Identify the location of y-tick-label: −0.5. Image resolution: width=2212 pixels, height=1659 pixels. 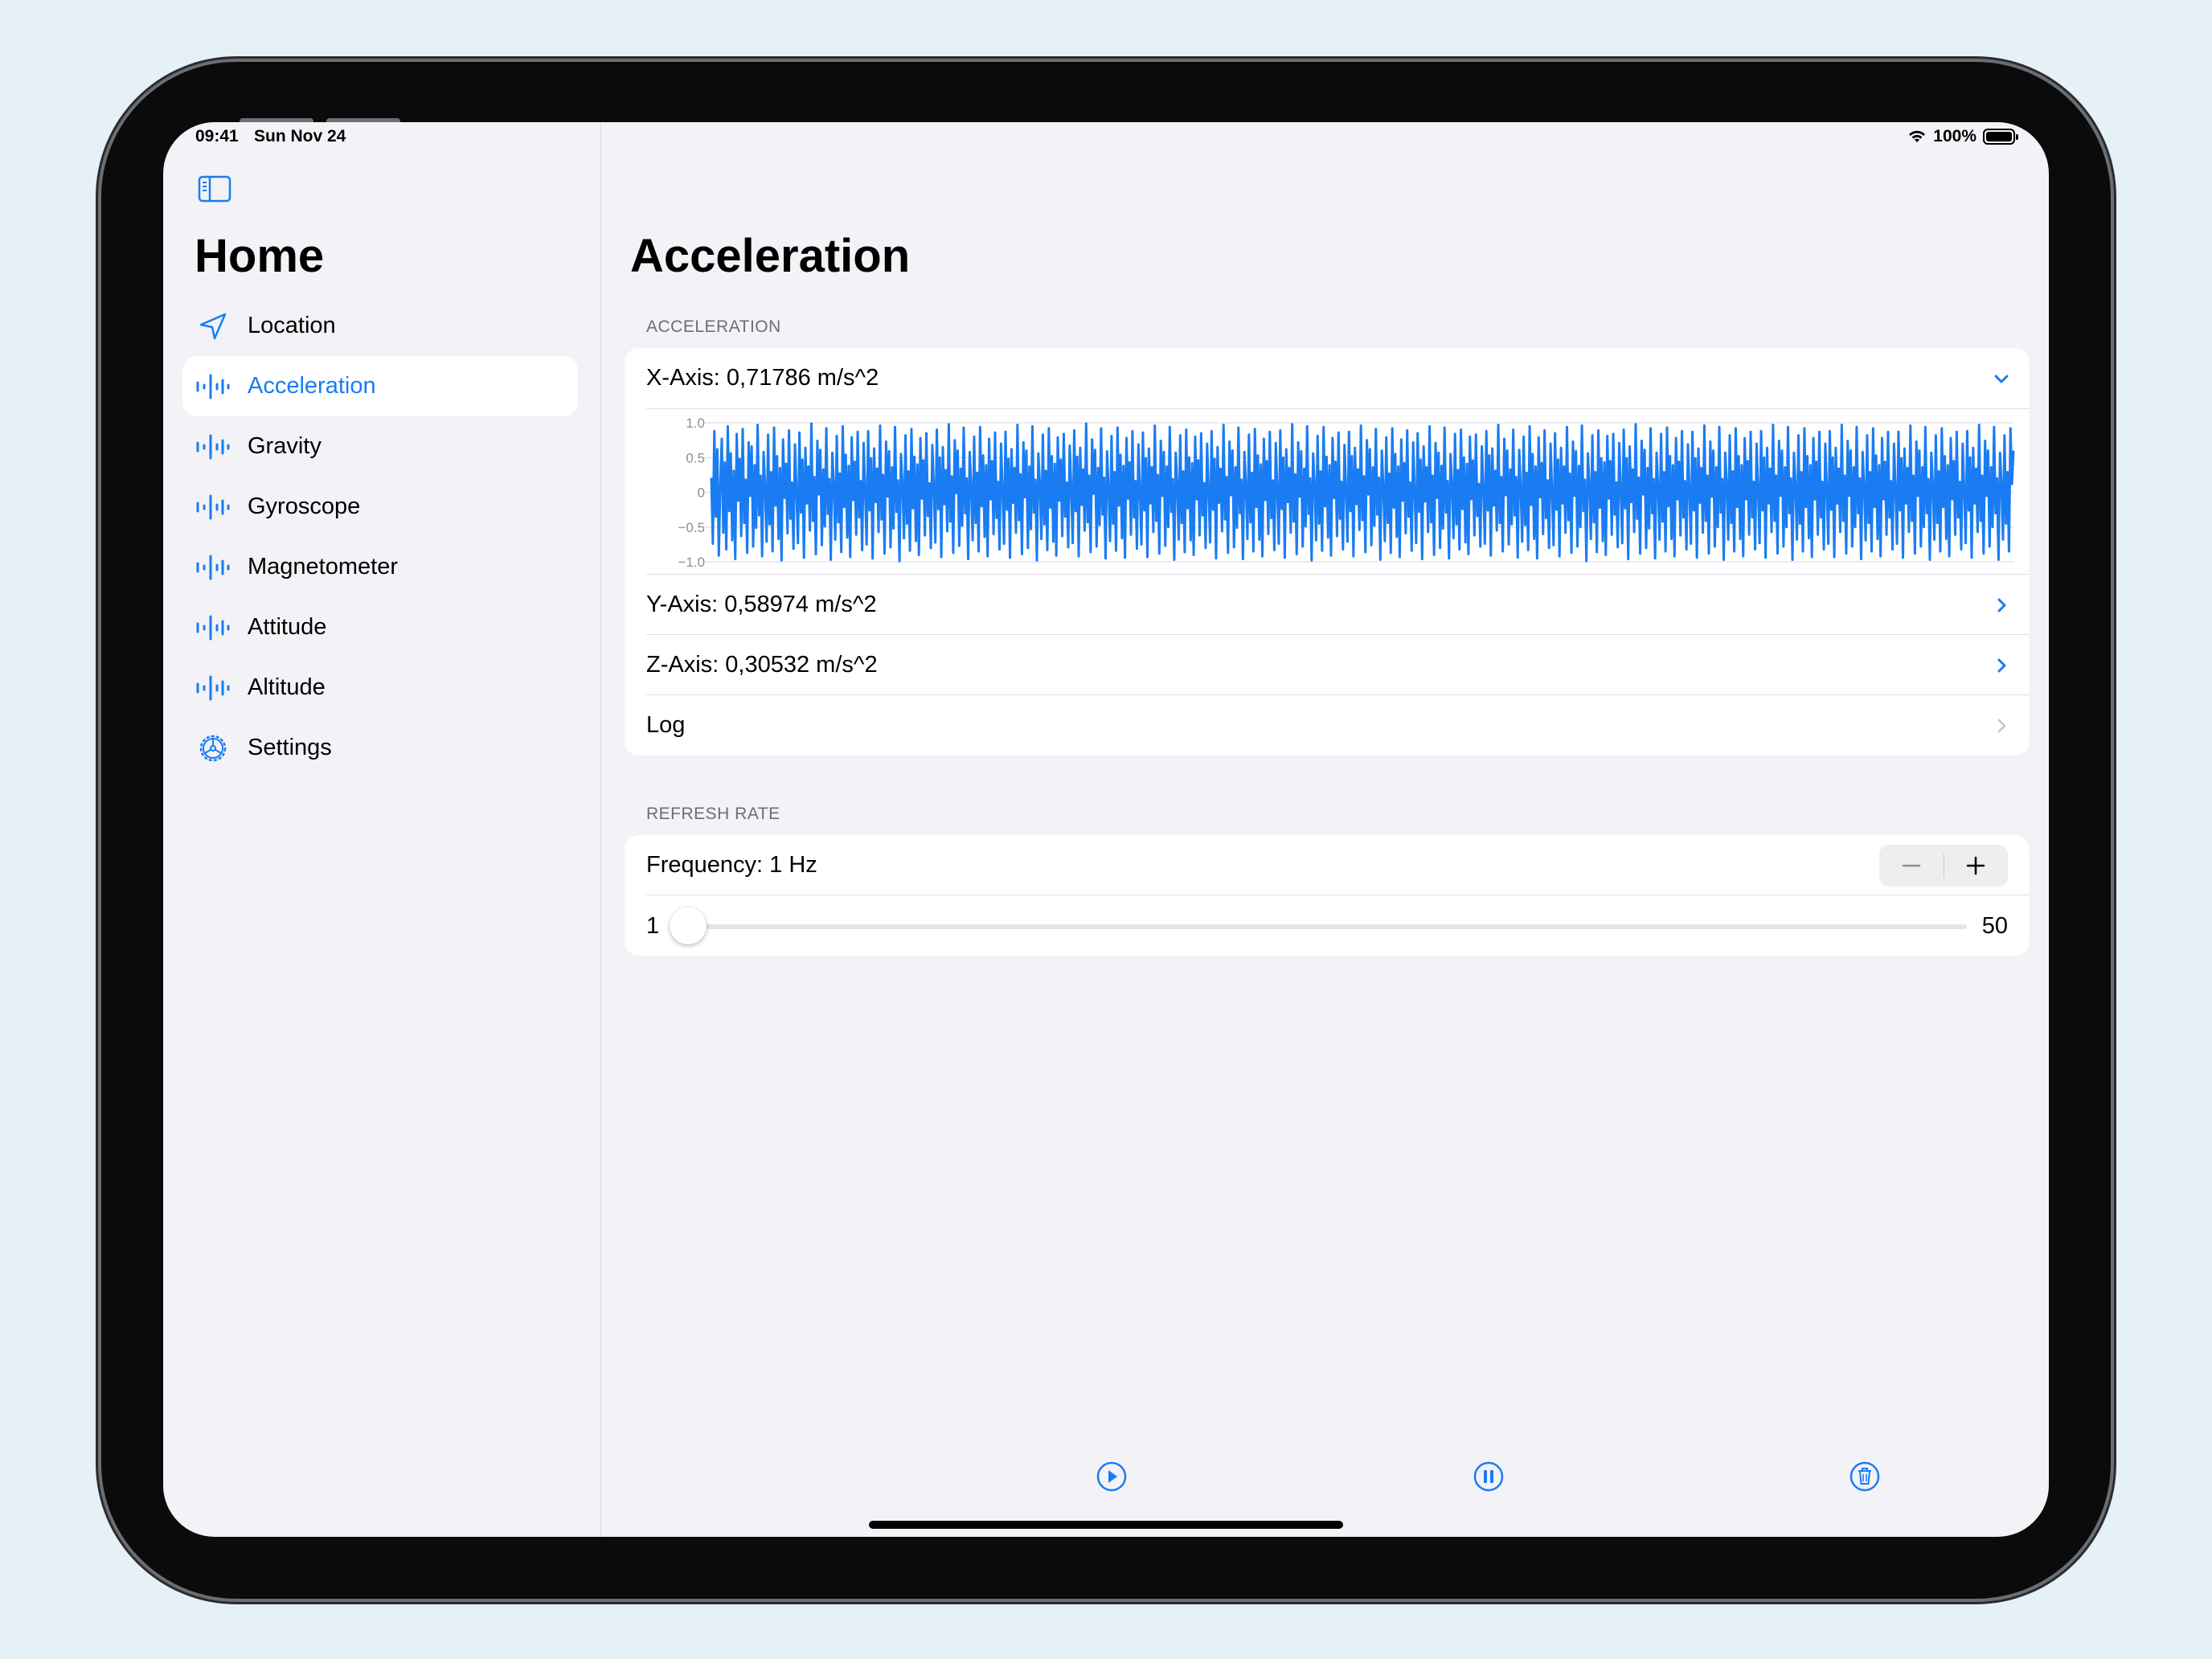
(691, 527).